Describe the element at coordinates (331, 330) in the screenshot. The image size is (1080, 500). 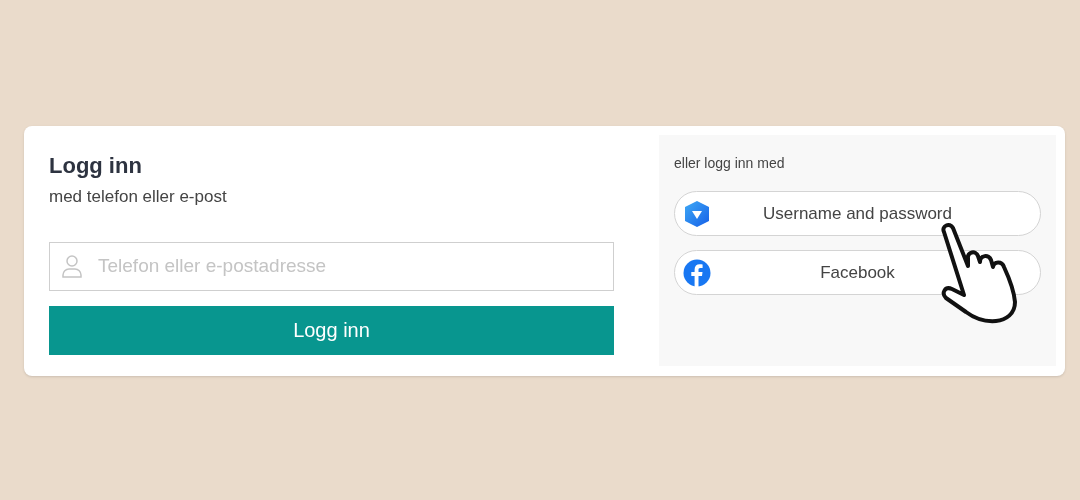
I see `login-button: Logg inn` at that location.